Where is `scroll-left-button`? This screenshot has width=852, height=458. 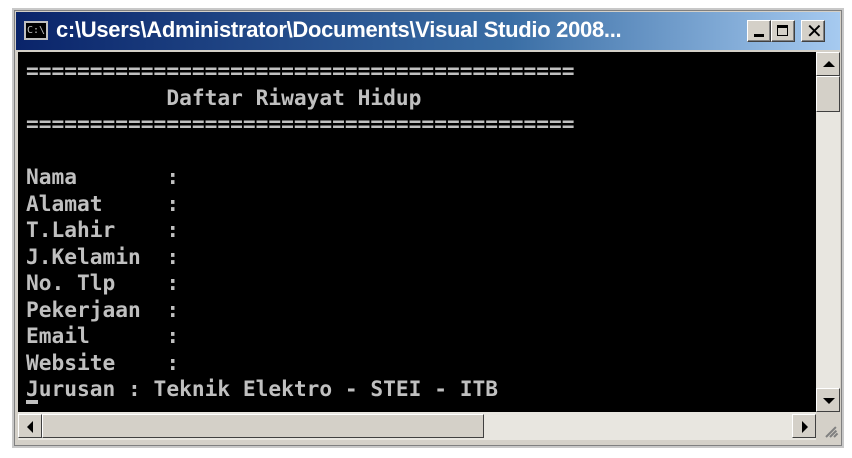
scroll-left-button is located at coordinates (30, 426).